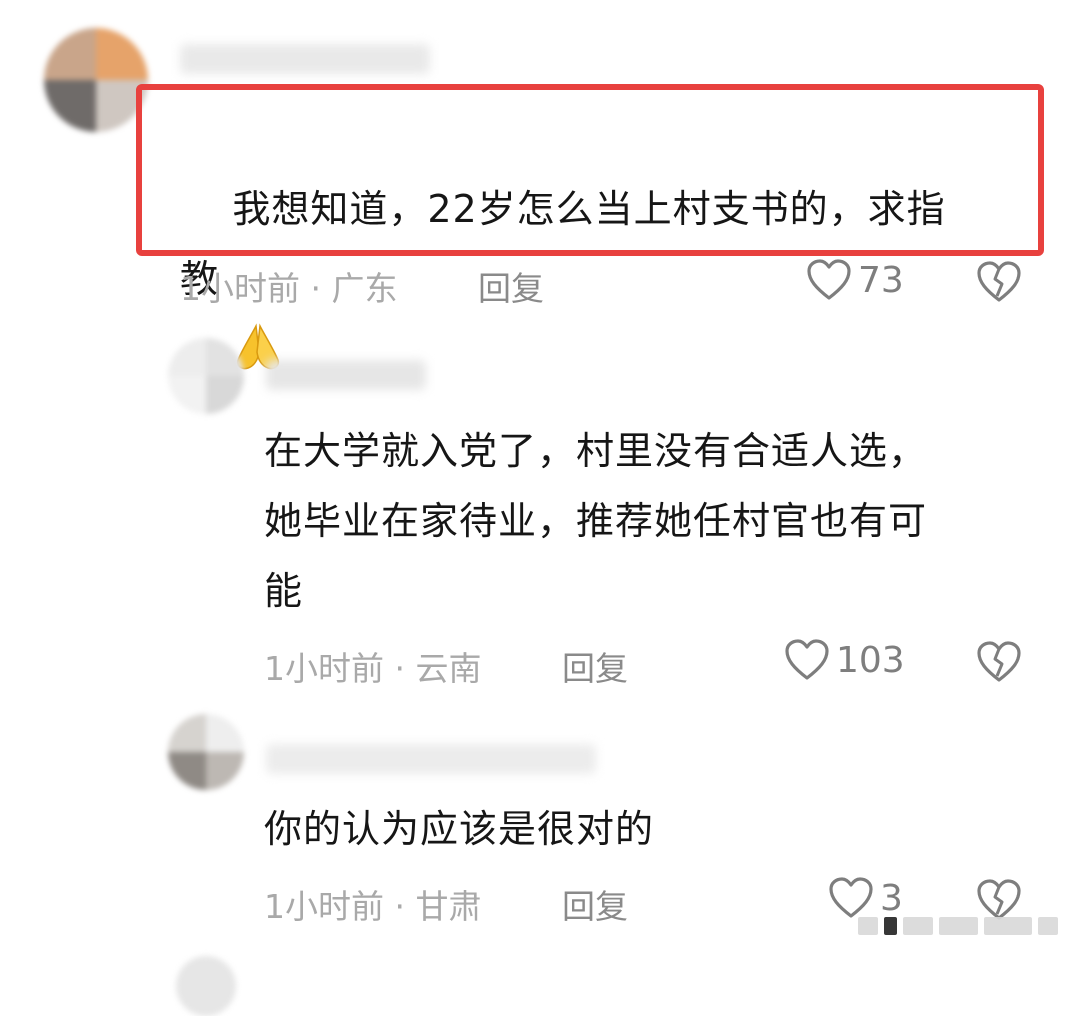  What do you see at coordinates (448, 668) in the screenshot?
I see `comment-location: 云南` at bounding box center [448, 668].